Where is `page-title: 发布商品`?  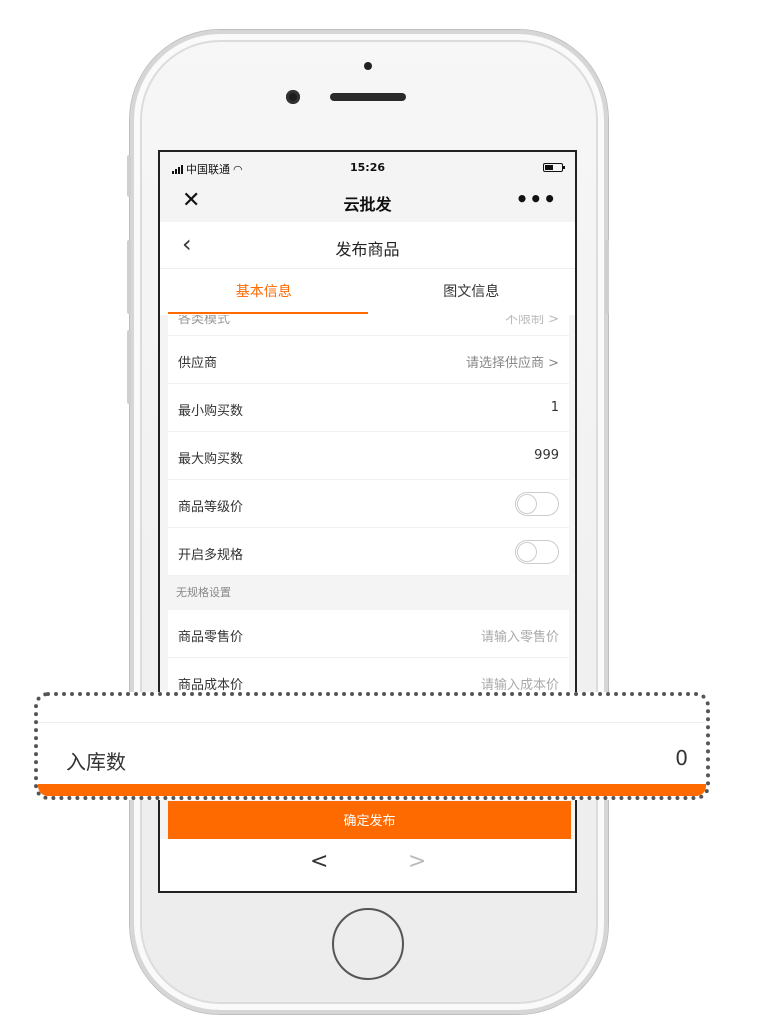 page-title: 发布商品 is located at coordinates (367, 249).